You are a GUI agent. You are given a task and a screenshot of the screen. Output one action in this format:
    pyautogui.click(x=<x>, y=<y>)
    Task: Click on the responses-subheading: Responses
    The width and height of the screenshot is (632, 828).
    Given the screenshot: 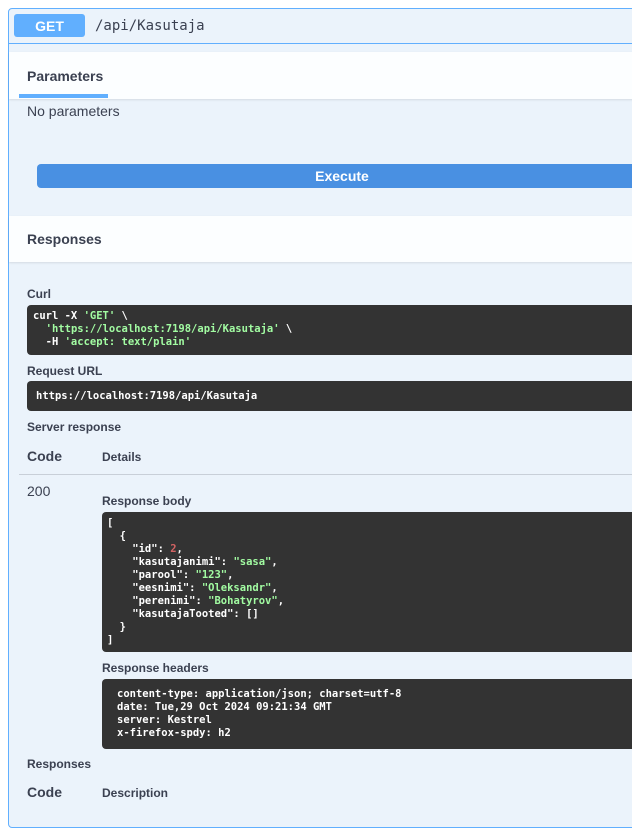 What is the action you would take?
    pyautogui.click(x=59, y=764)
    